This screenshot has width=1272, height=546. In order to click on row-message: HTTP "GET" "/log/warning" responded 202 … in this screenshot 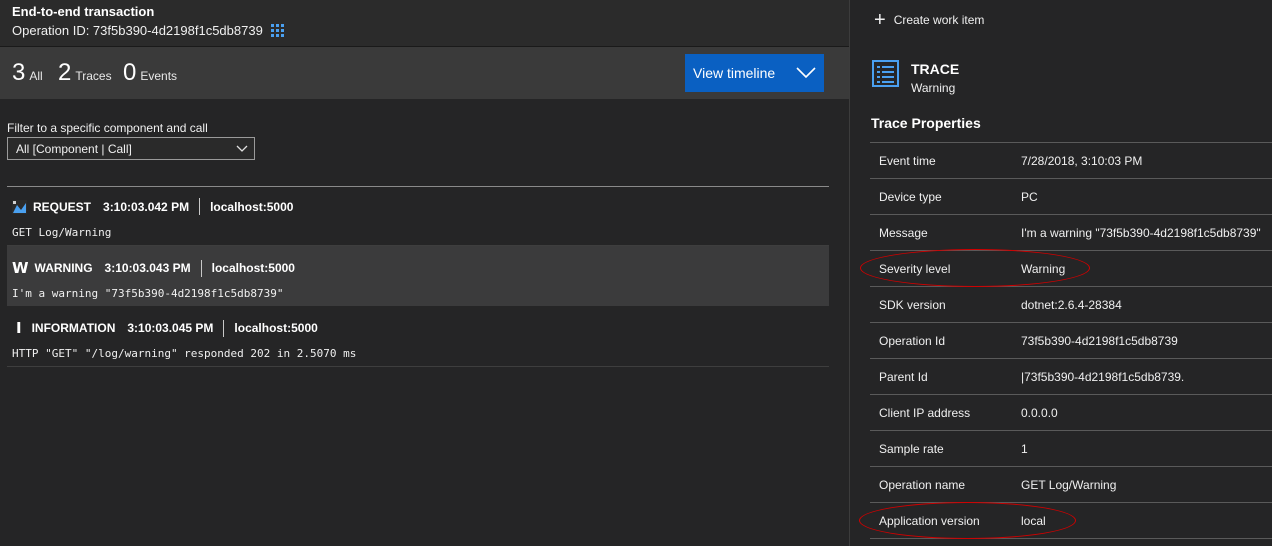, I will do `click(184, 353)`.